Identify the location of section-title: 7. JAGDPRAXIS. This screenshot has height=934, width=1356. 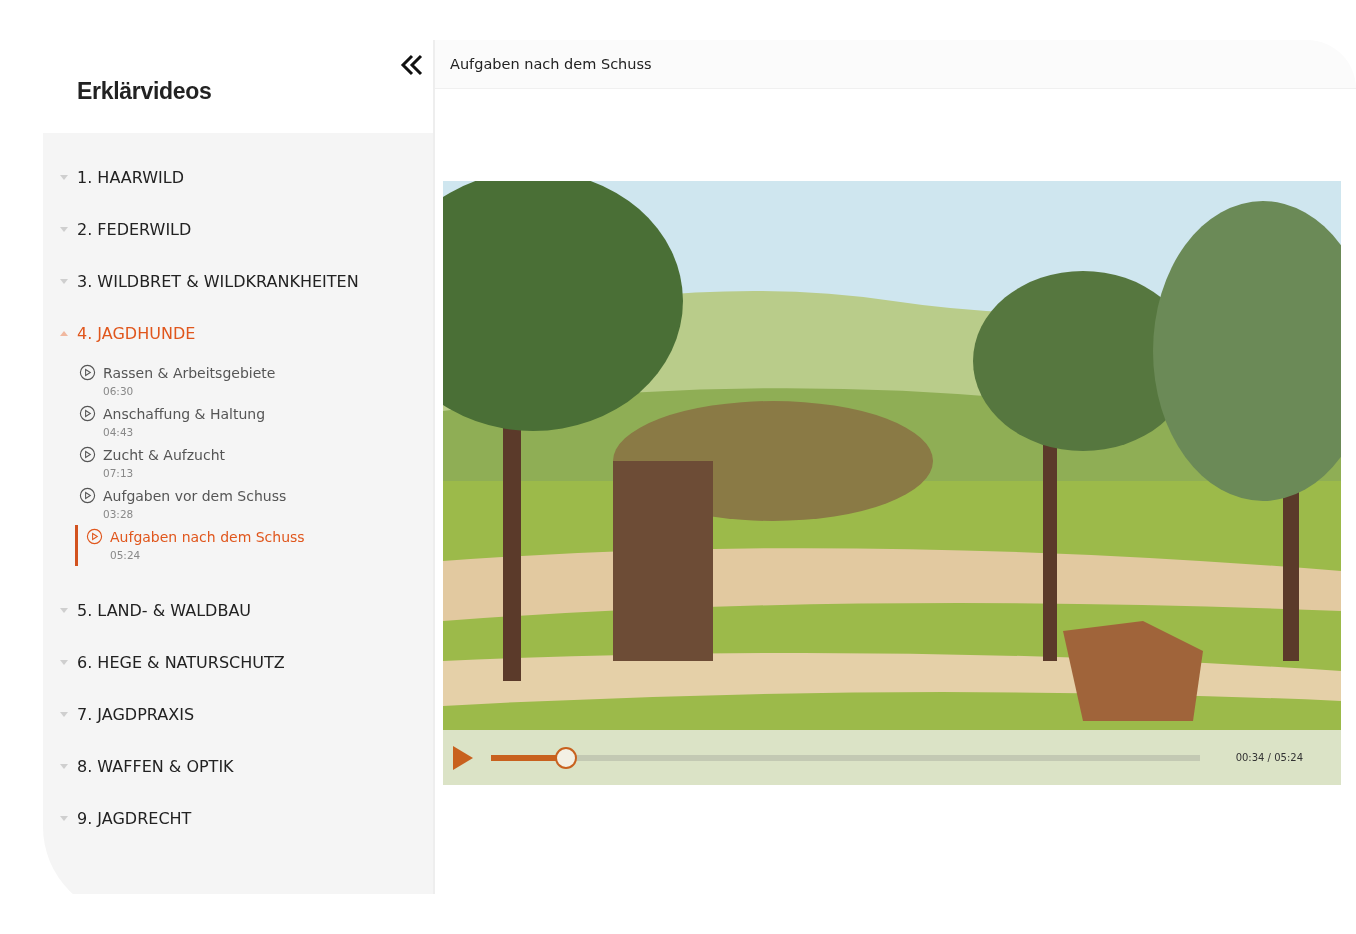
(136, 714).